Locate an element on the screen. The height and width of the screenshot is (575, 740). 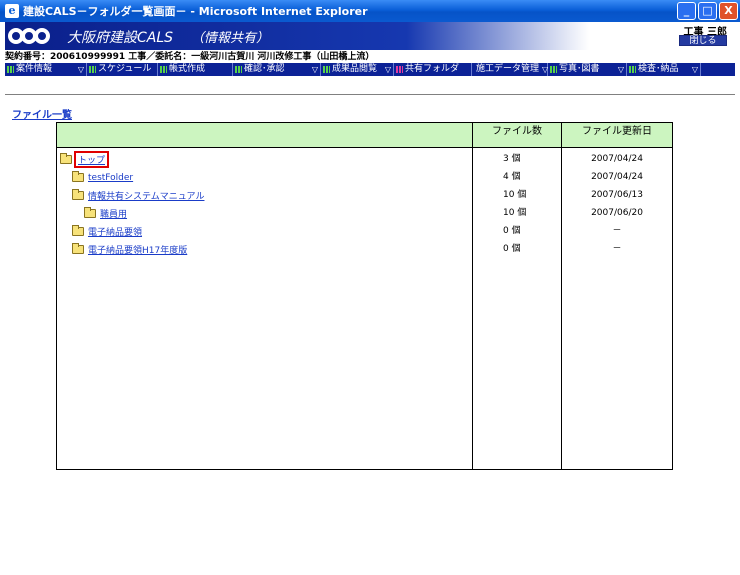
menu-item-label: 検査･納品 is located at coordinates (658, 69).